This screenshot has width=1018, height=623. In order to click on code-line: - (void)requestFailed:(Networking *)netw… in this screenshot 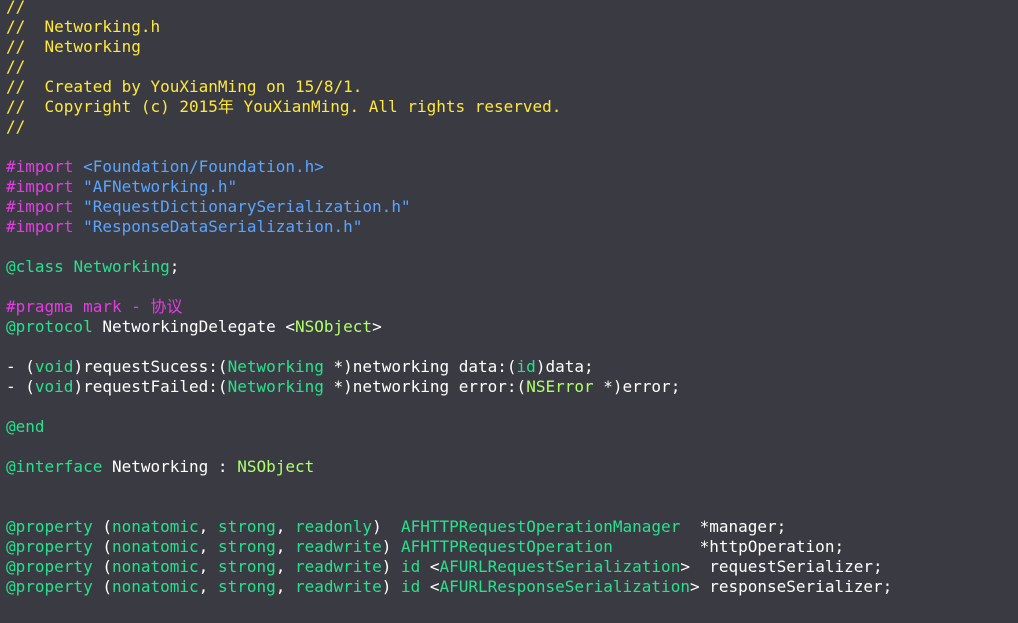, I will do `click(343, 387)`.